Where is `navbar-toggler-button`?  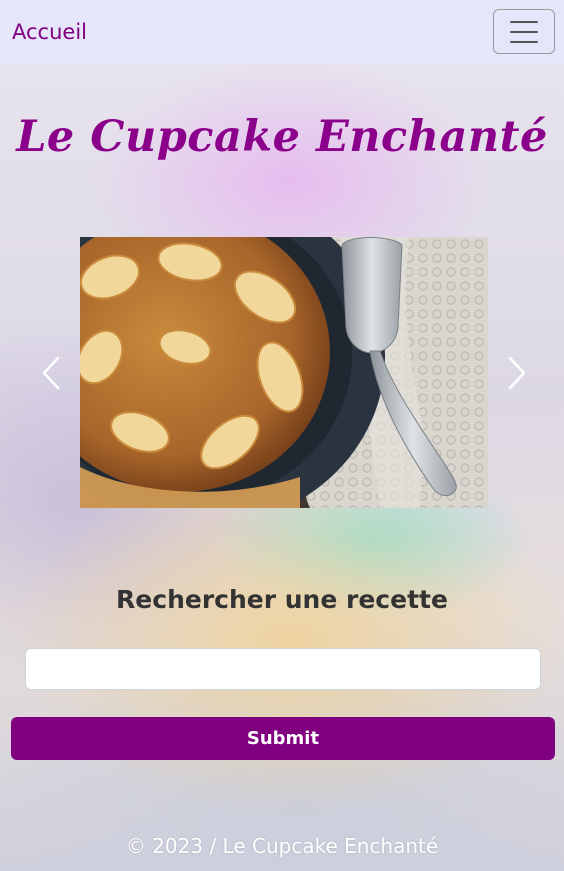 navbar-toggler-button is located at coordinates (524, 31).